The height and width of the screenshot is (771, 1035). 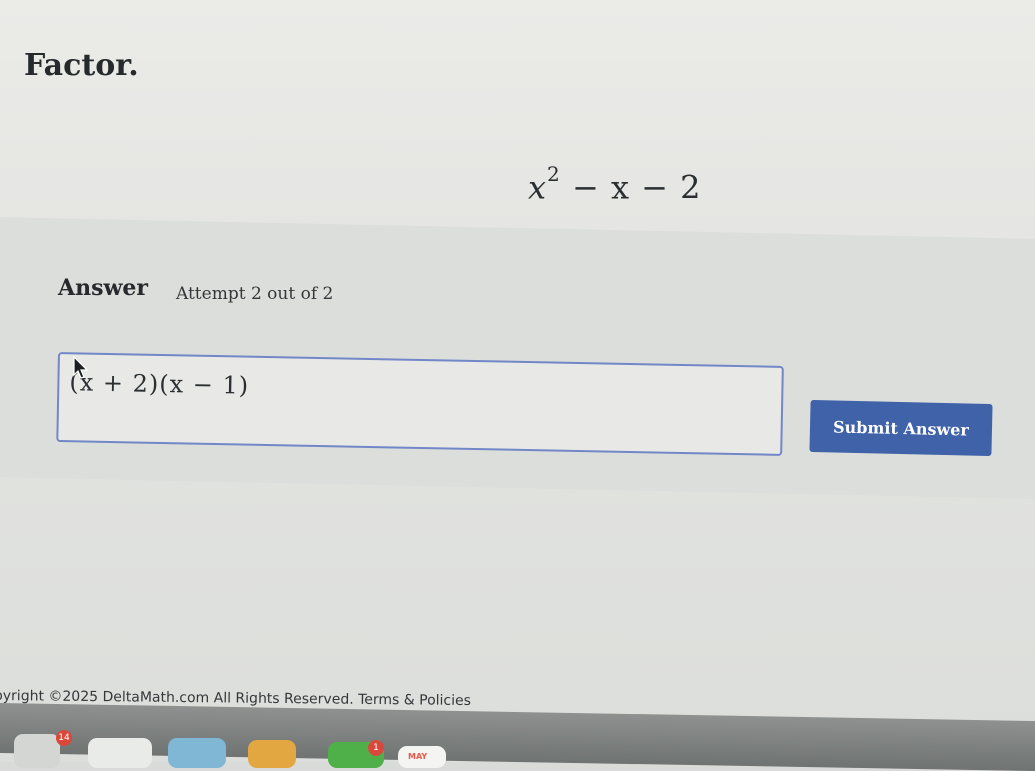 What do you see at coordinates (554, 174) in the screenshot?
I see `expression-exponent: 2` at bounding box center [554, 174].